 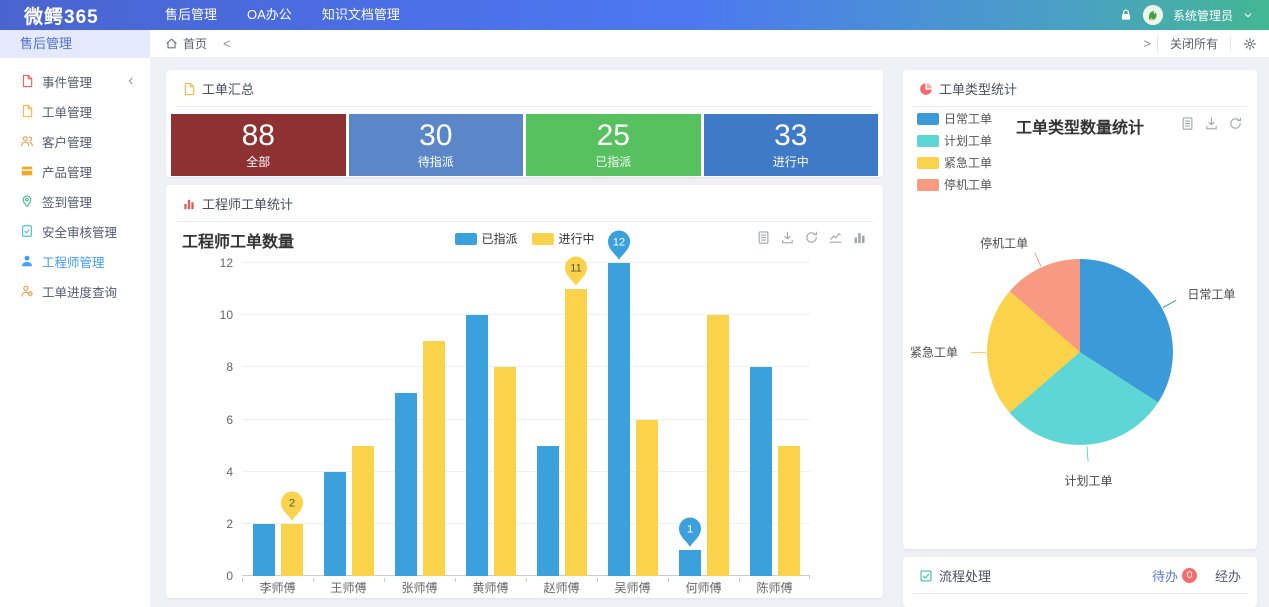 I want to click on bar-已指派-王师傅, so click(x=334, y=523).